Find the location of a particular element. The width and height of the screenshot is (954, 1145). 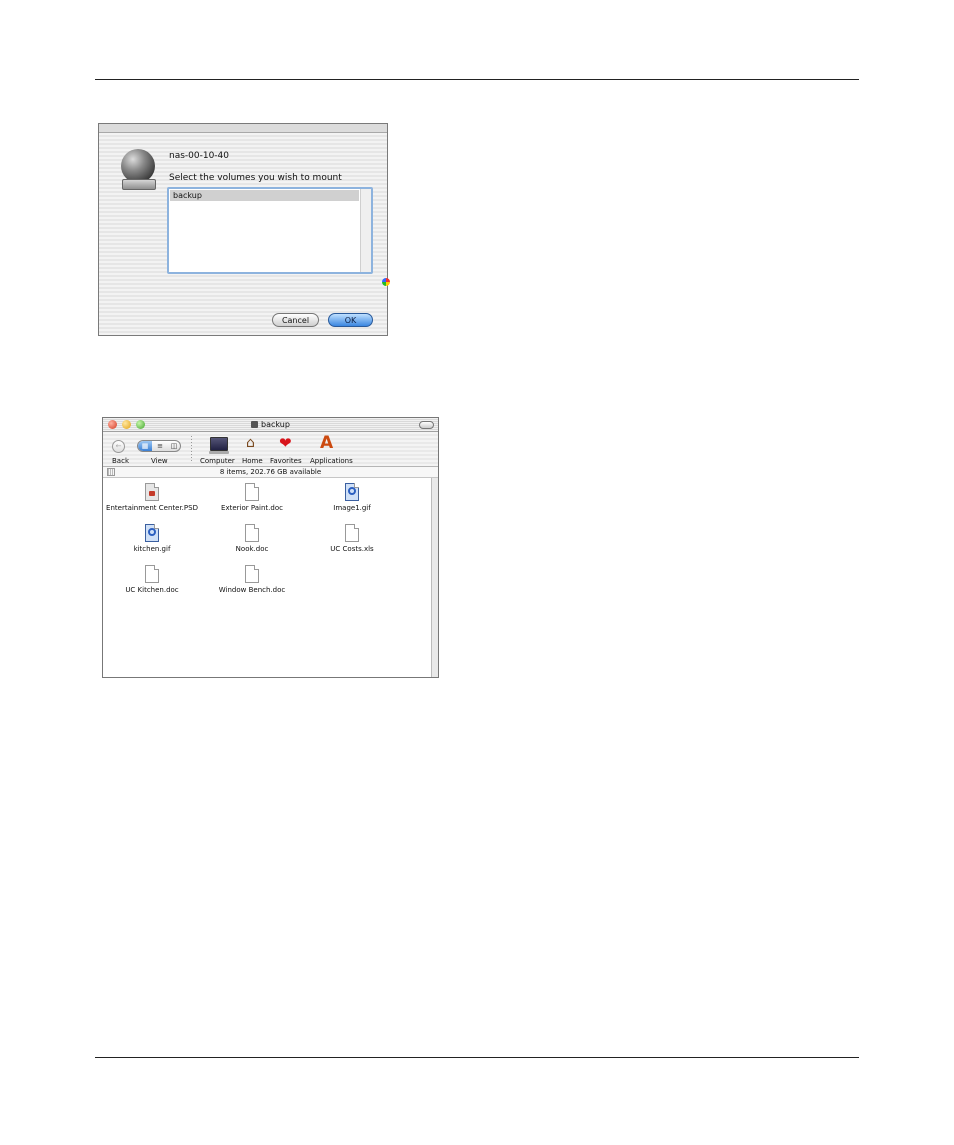

grid-icon is located at coordinates (111, 472).